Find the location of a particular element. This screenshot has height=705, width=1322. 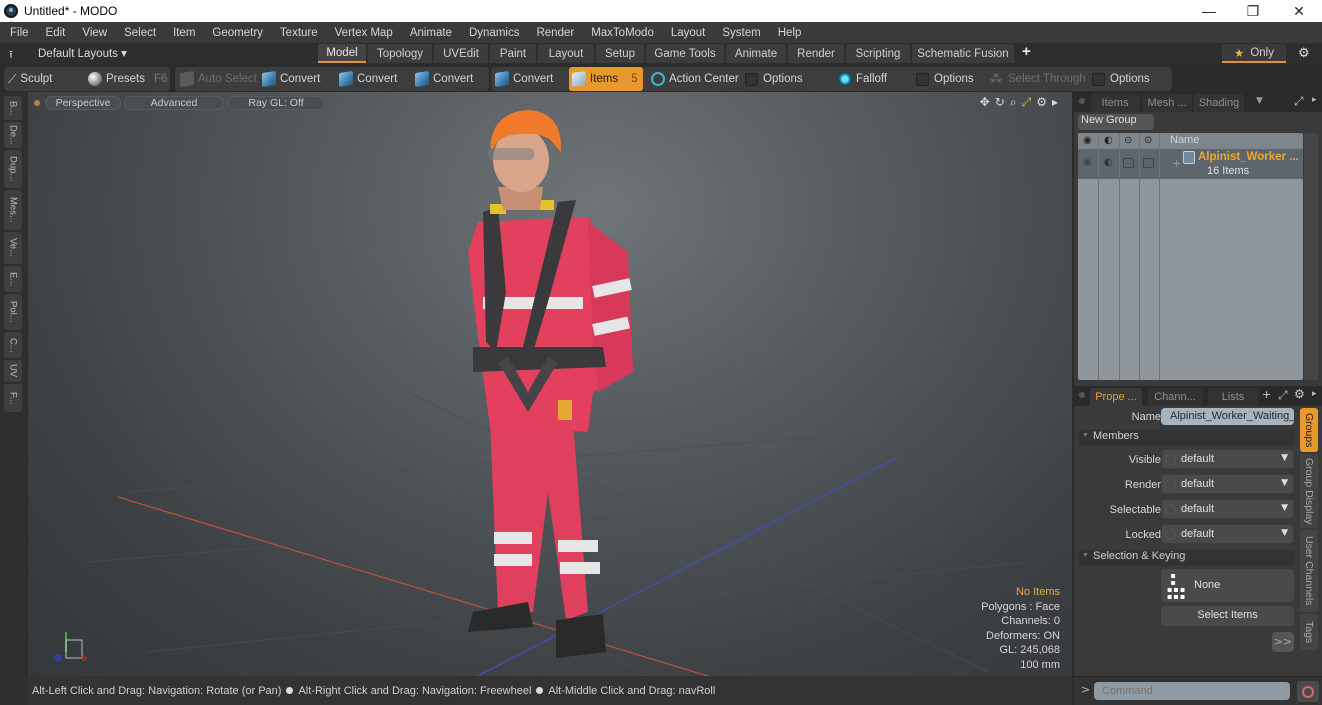

locked-dropdown: default ▼ is located at coordinates (1227, 534).